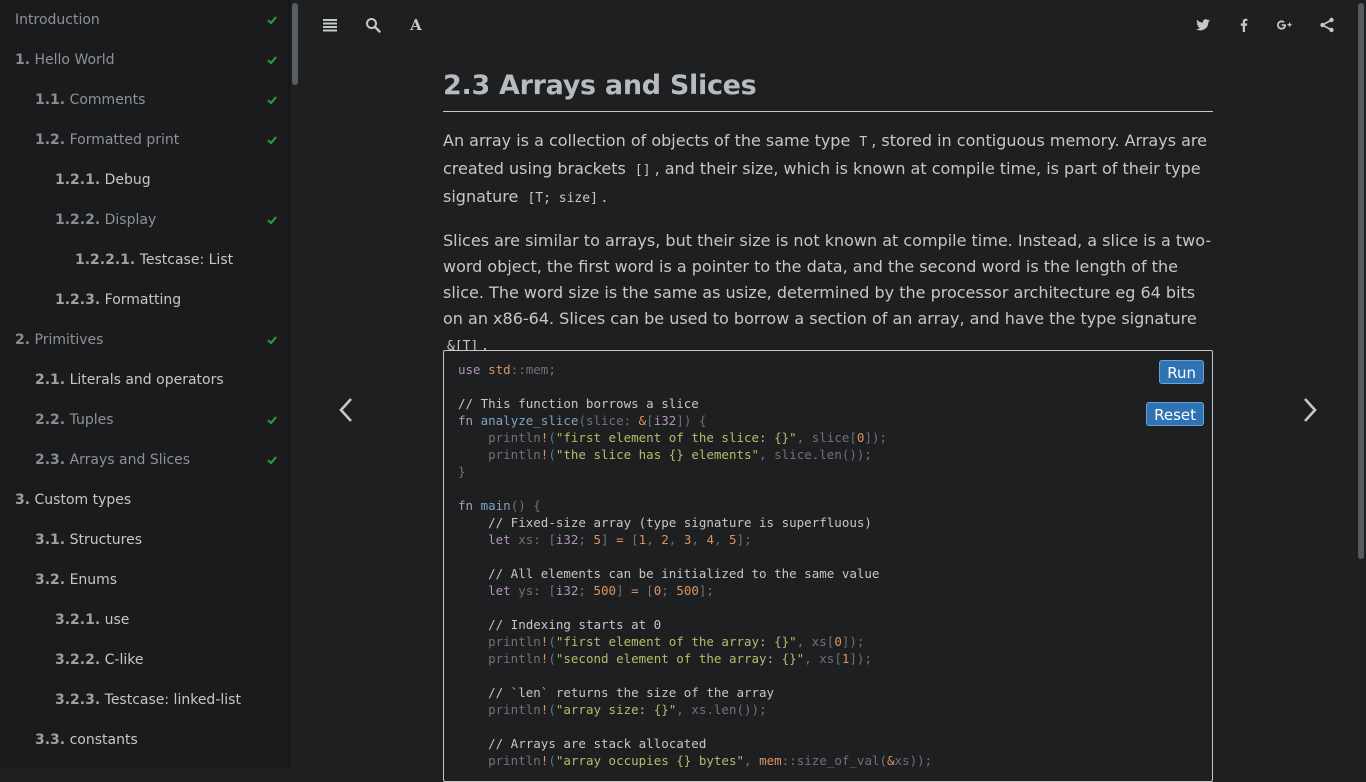 Image resolution: width=1366 pixels, height=782 pixels. Describe the element at coordinates (127, 180) in the screenshot. I see `sidebar-item-label: Debug` at that location.